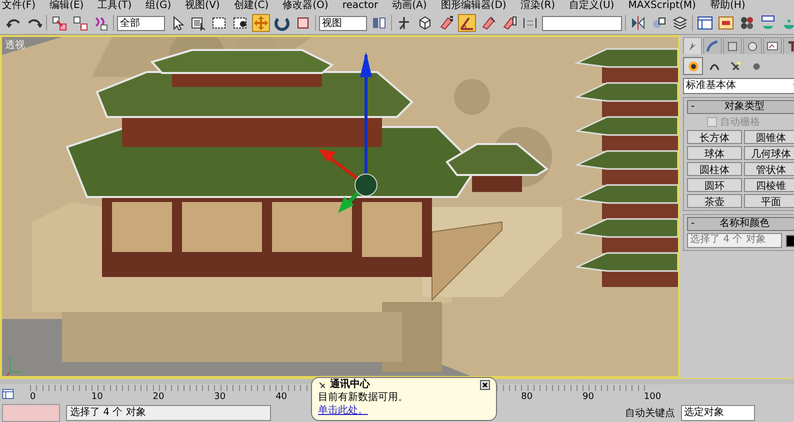  What do you see at coordinates (769, 185) in the screenshot?
I see `object-type-button: 四棱锥` at bounding box center [769, 185].